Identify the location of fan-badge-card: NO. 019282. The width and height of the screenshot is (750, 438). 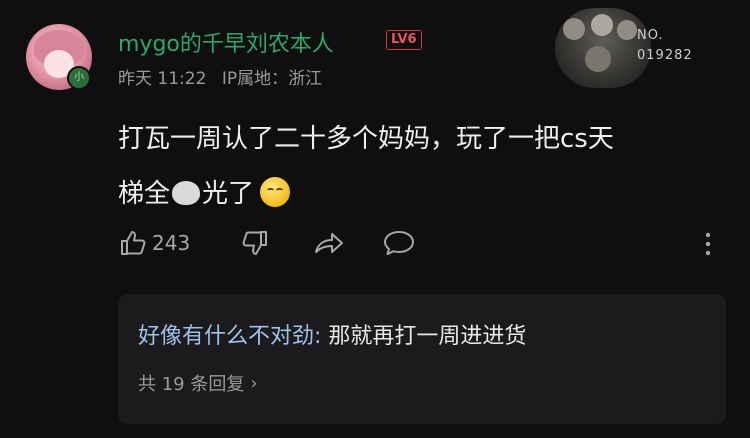
(644, 48).